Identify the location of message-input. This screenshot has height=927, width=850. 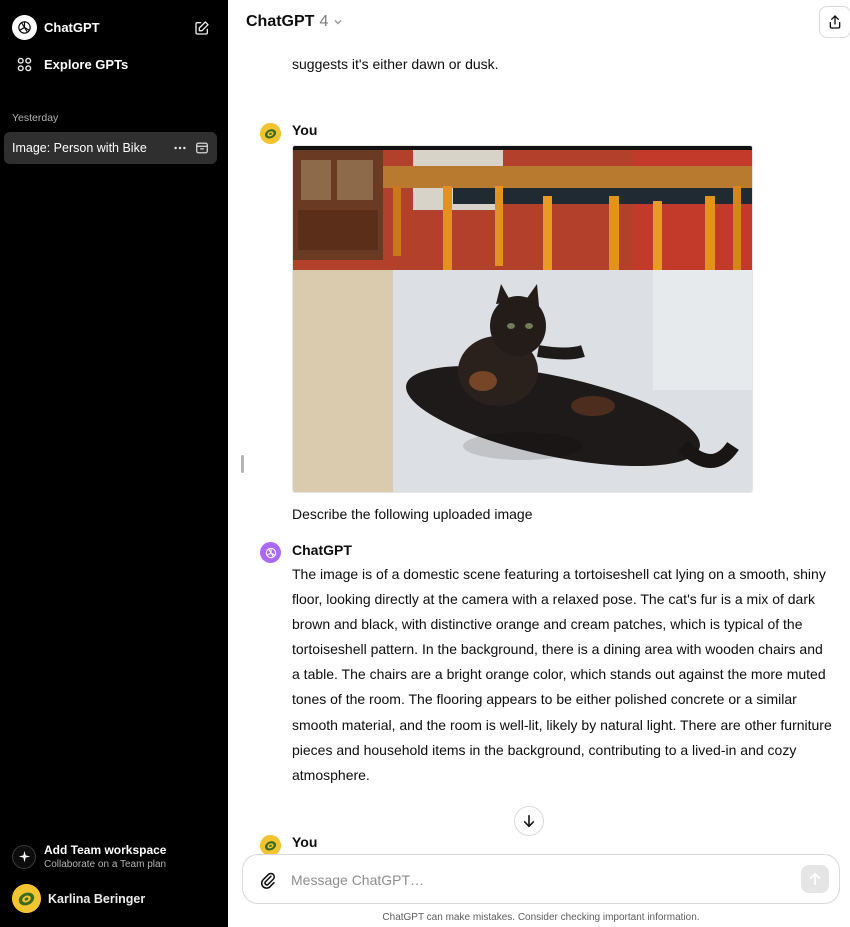
(536, 880).